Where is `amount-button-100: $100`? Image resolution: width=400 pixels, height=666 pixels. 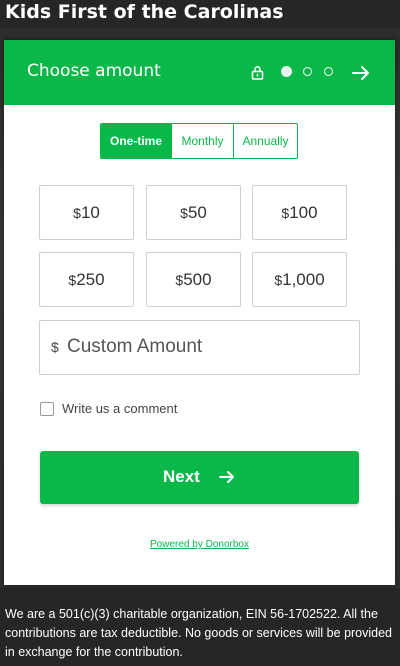
amount-button-100: $100 is located at coordinates (299, 212).